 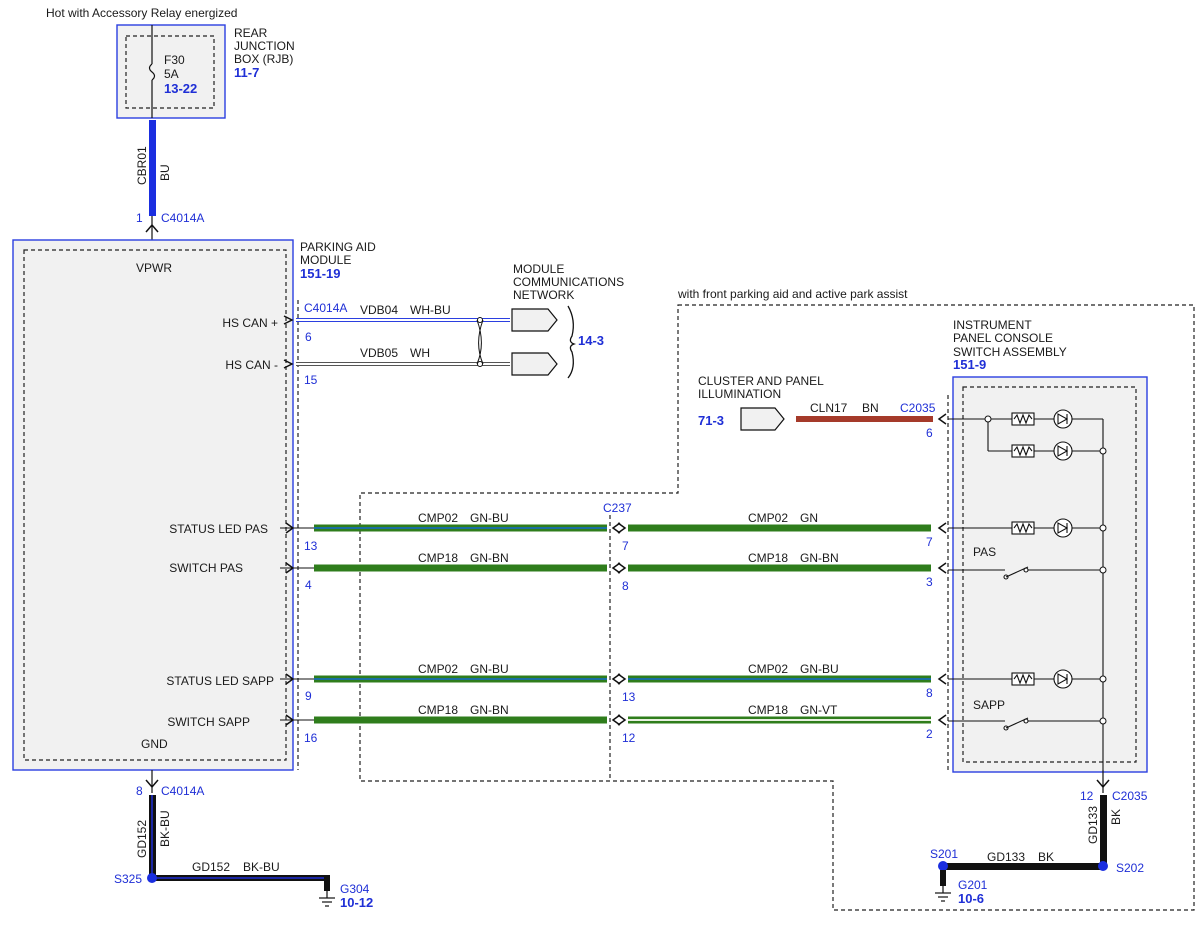 What do you see at coordinates (308, 696) in the screenshot?
I see `pin-number-9: 9` at bounding box center [308, 696].